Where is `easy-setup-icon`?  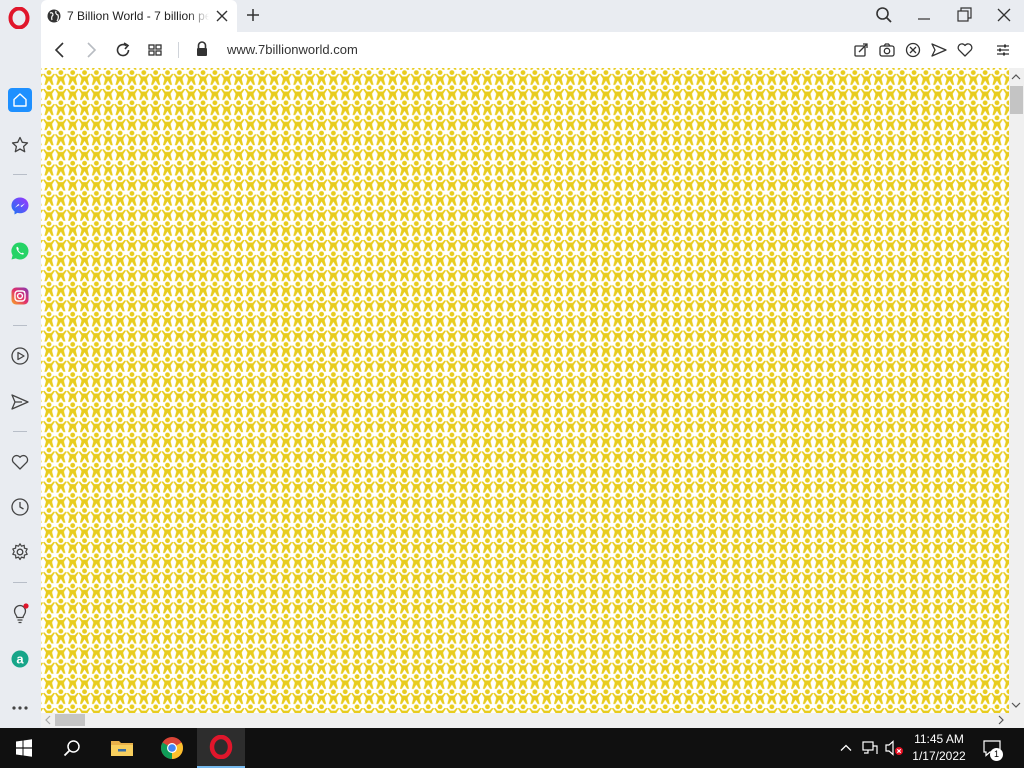 easy-setup-icon is located at coordinates (861, 50).